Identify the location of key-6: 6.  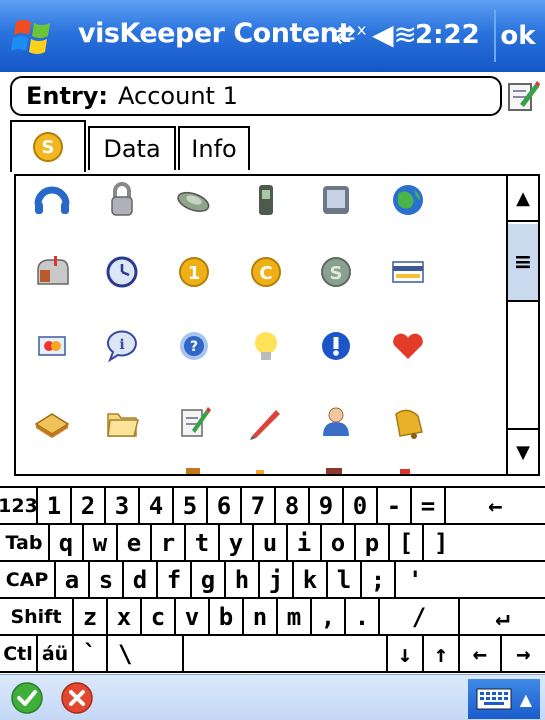
(225, 506).